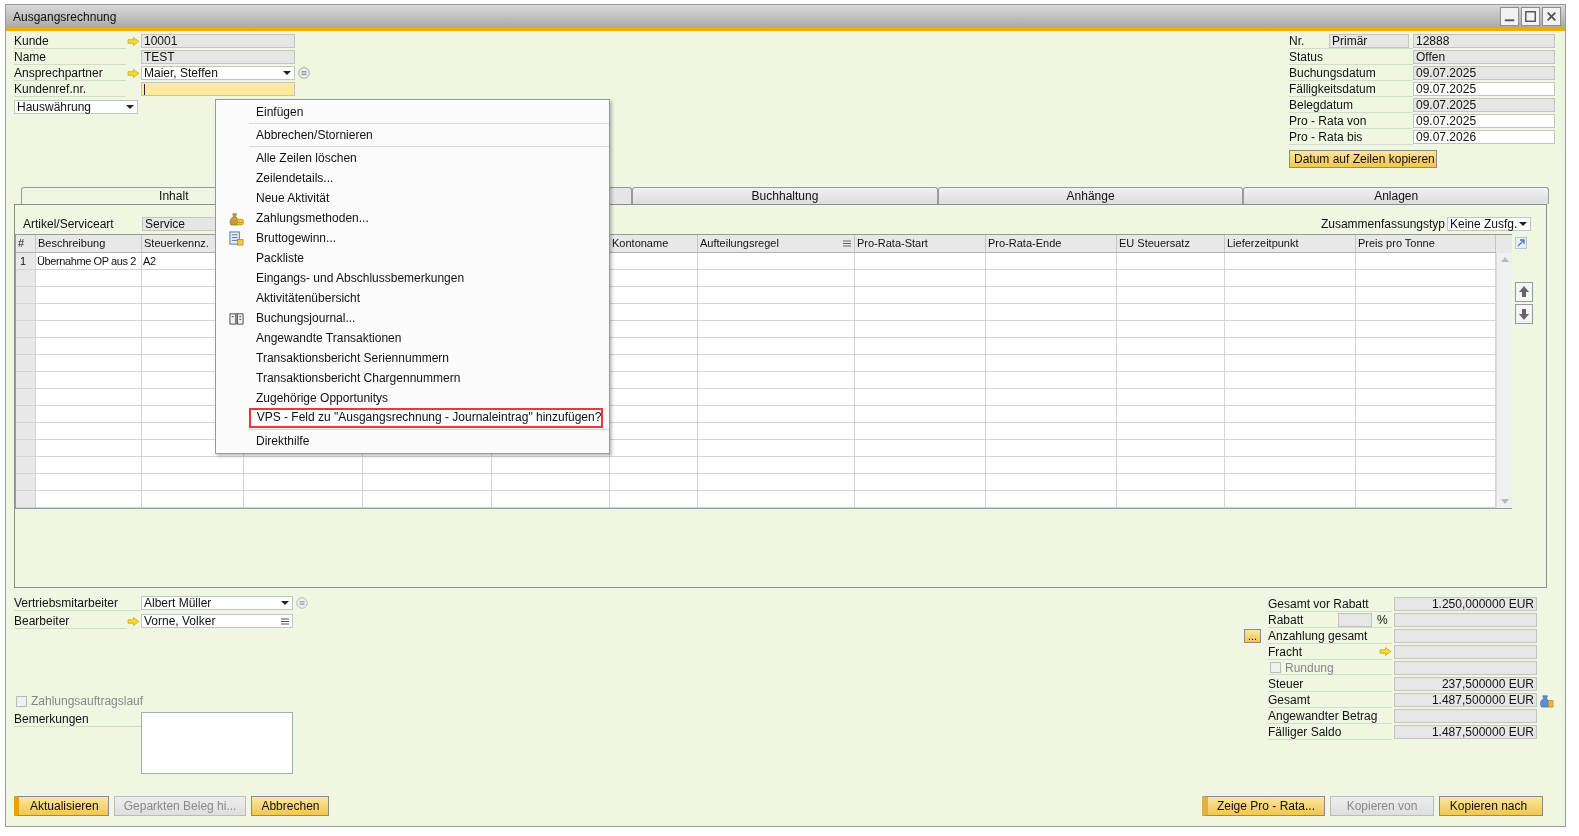  I want to click on field-label: Gesamt, so click(1289, 699).